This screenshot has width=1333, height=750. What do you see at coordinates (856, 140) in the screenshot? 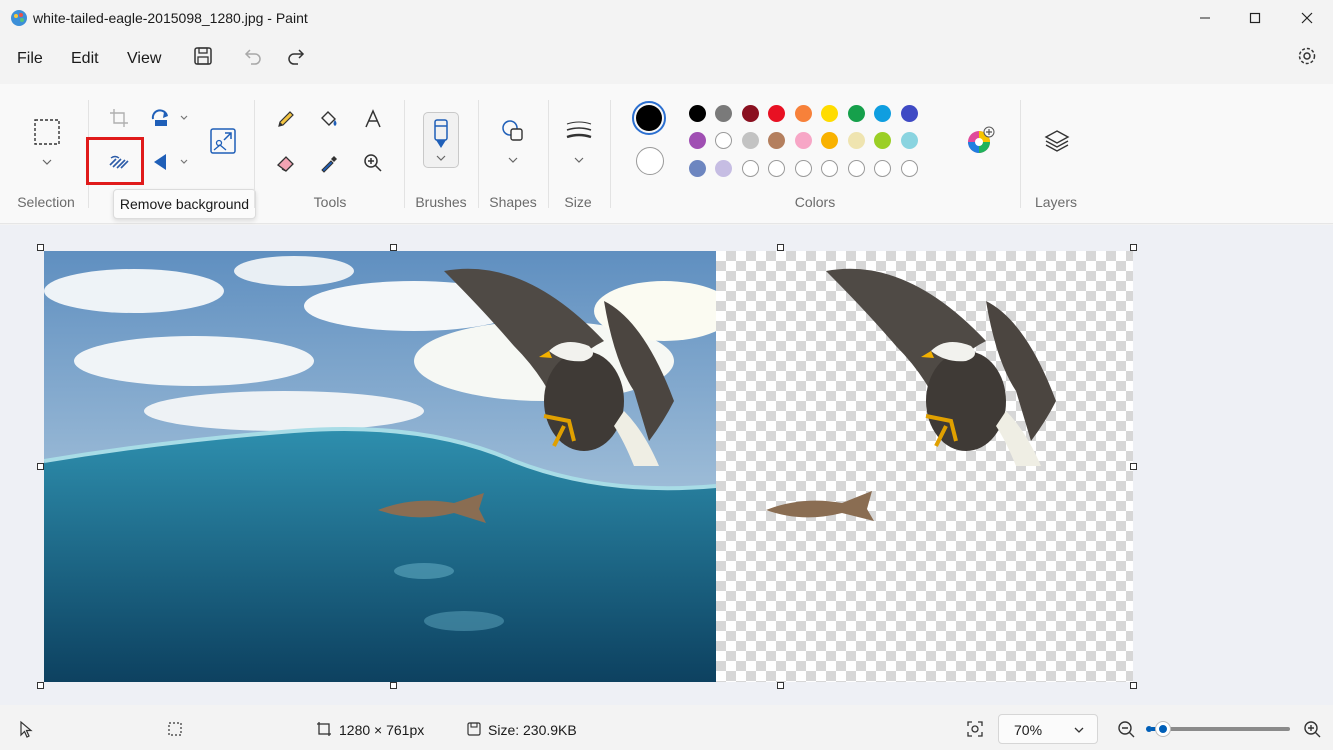
I see `color-swatch-light-yellow` at bounding box center [856, 140].